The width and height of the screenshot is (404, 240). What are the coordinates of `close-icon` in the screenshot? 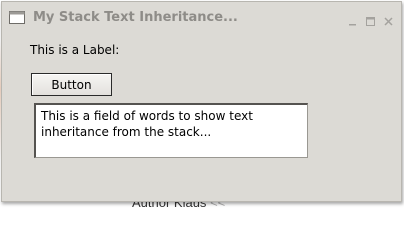 It's located at (388, 18).